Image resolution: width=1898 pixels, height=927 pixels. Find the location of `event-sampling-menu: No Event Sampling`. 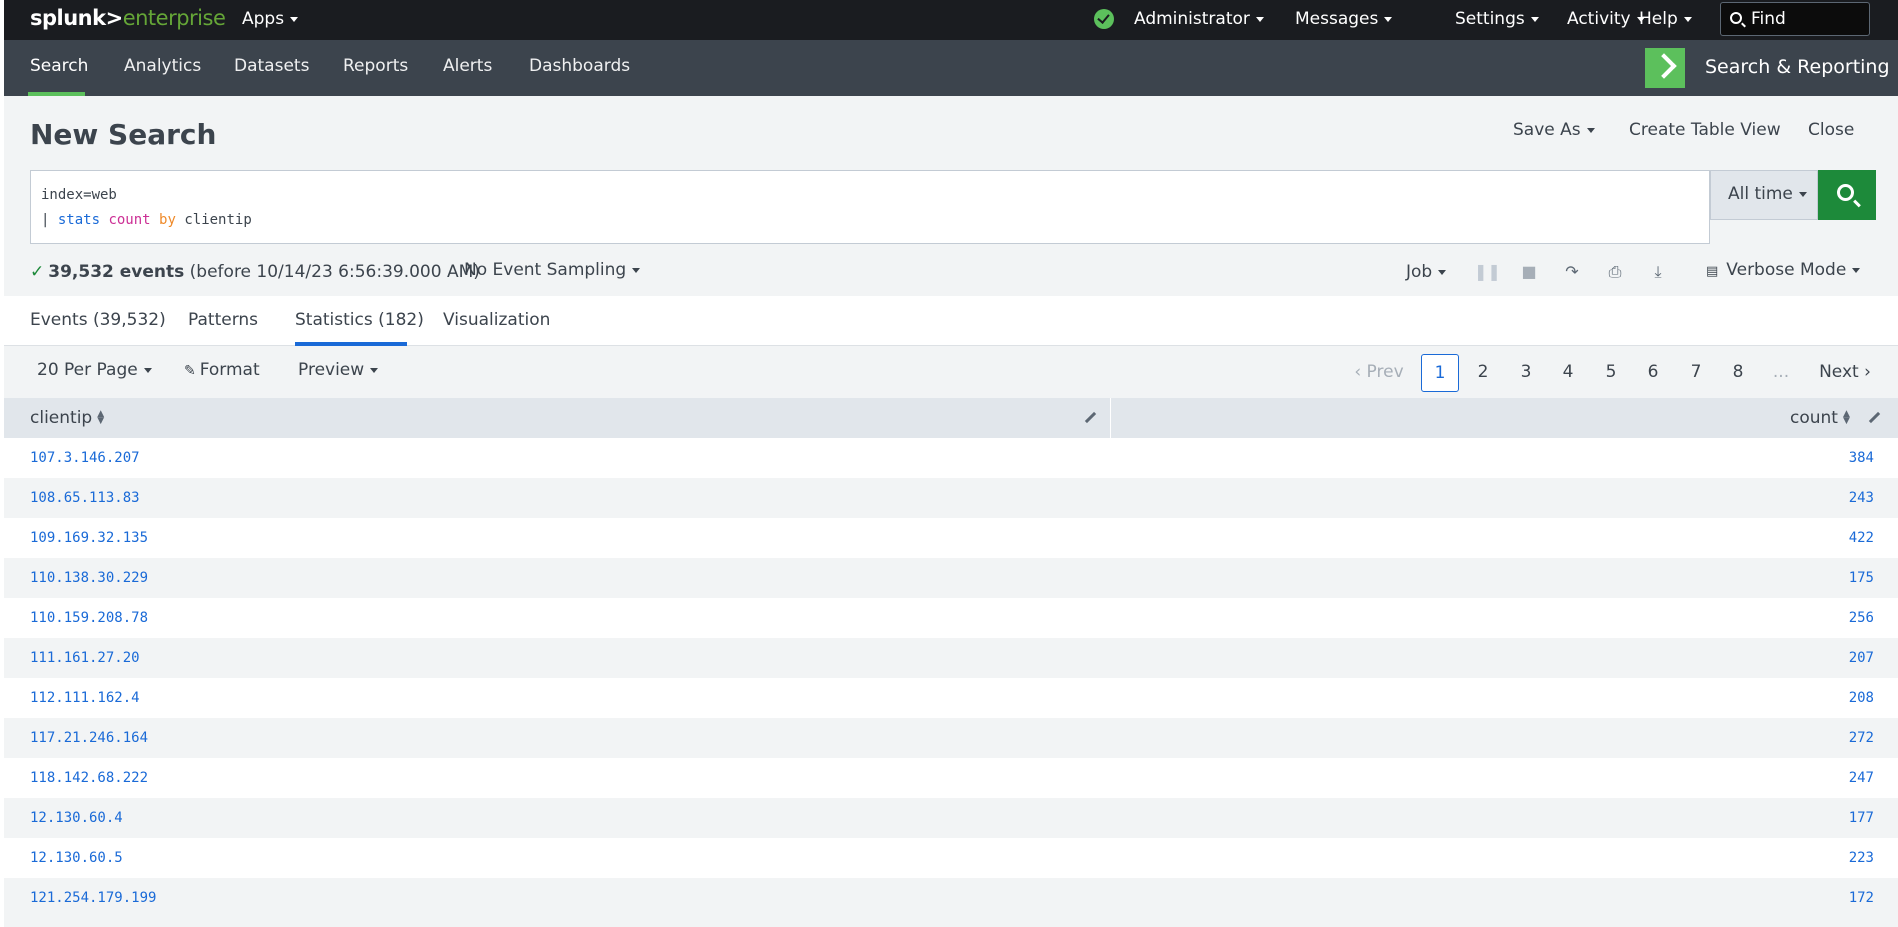

event-sampling-menu: No Event Sampling is located at coordinates (552, 270).